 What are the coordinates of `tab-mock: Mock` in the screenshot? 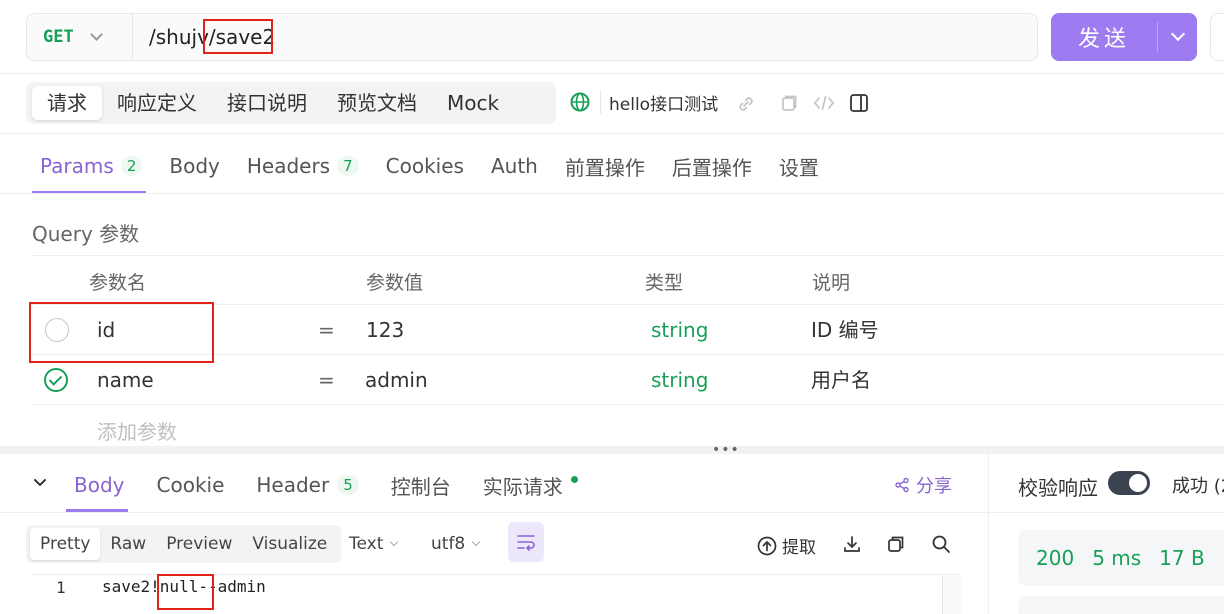 It's located at (473, 103).